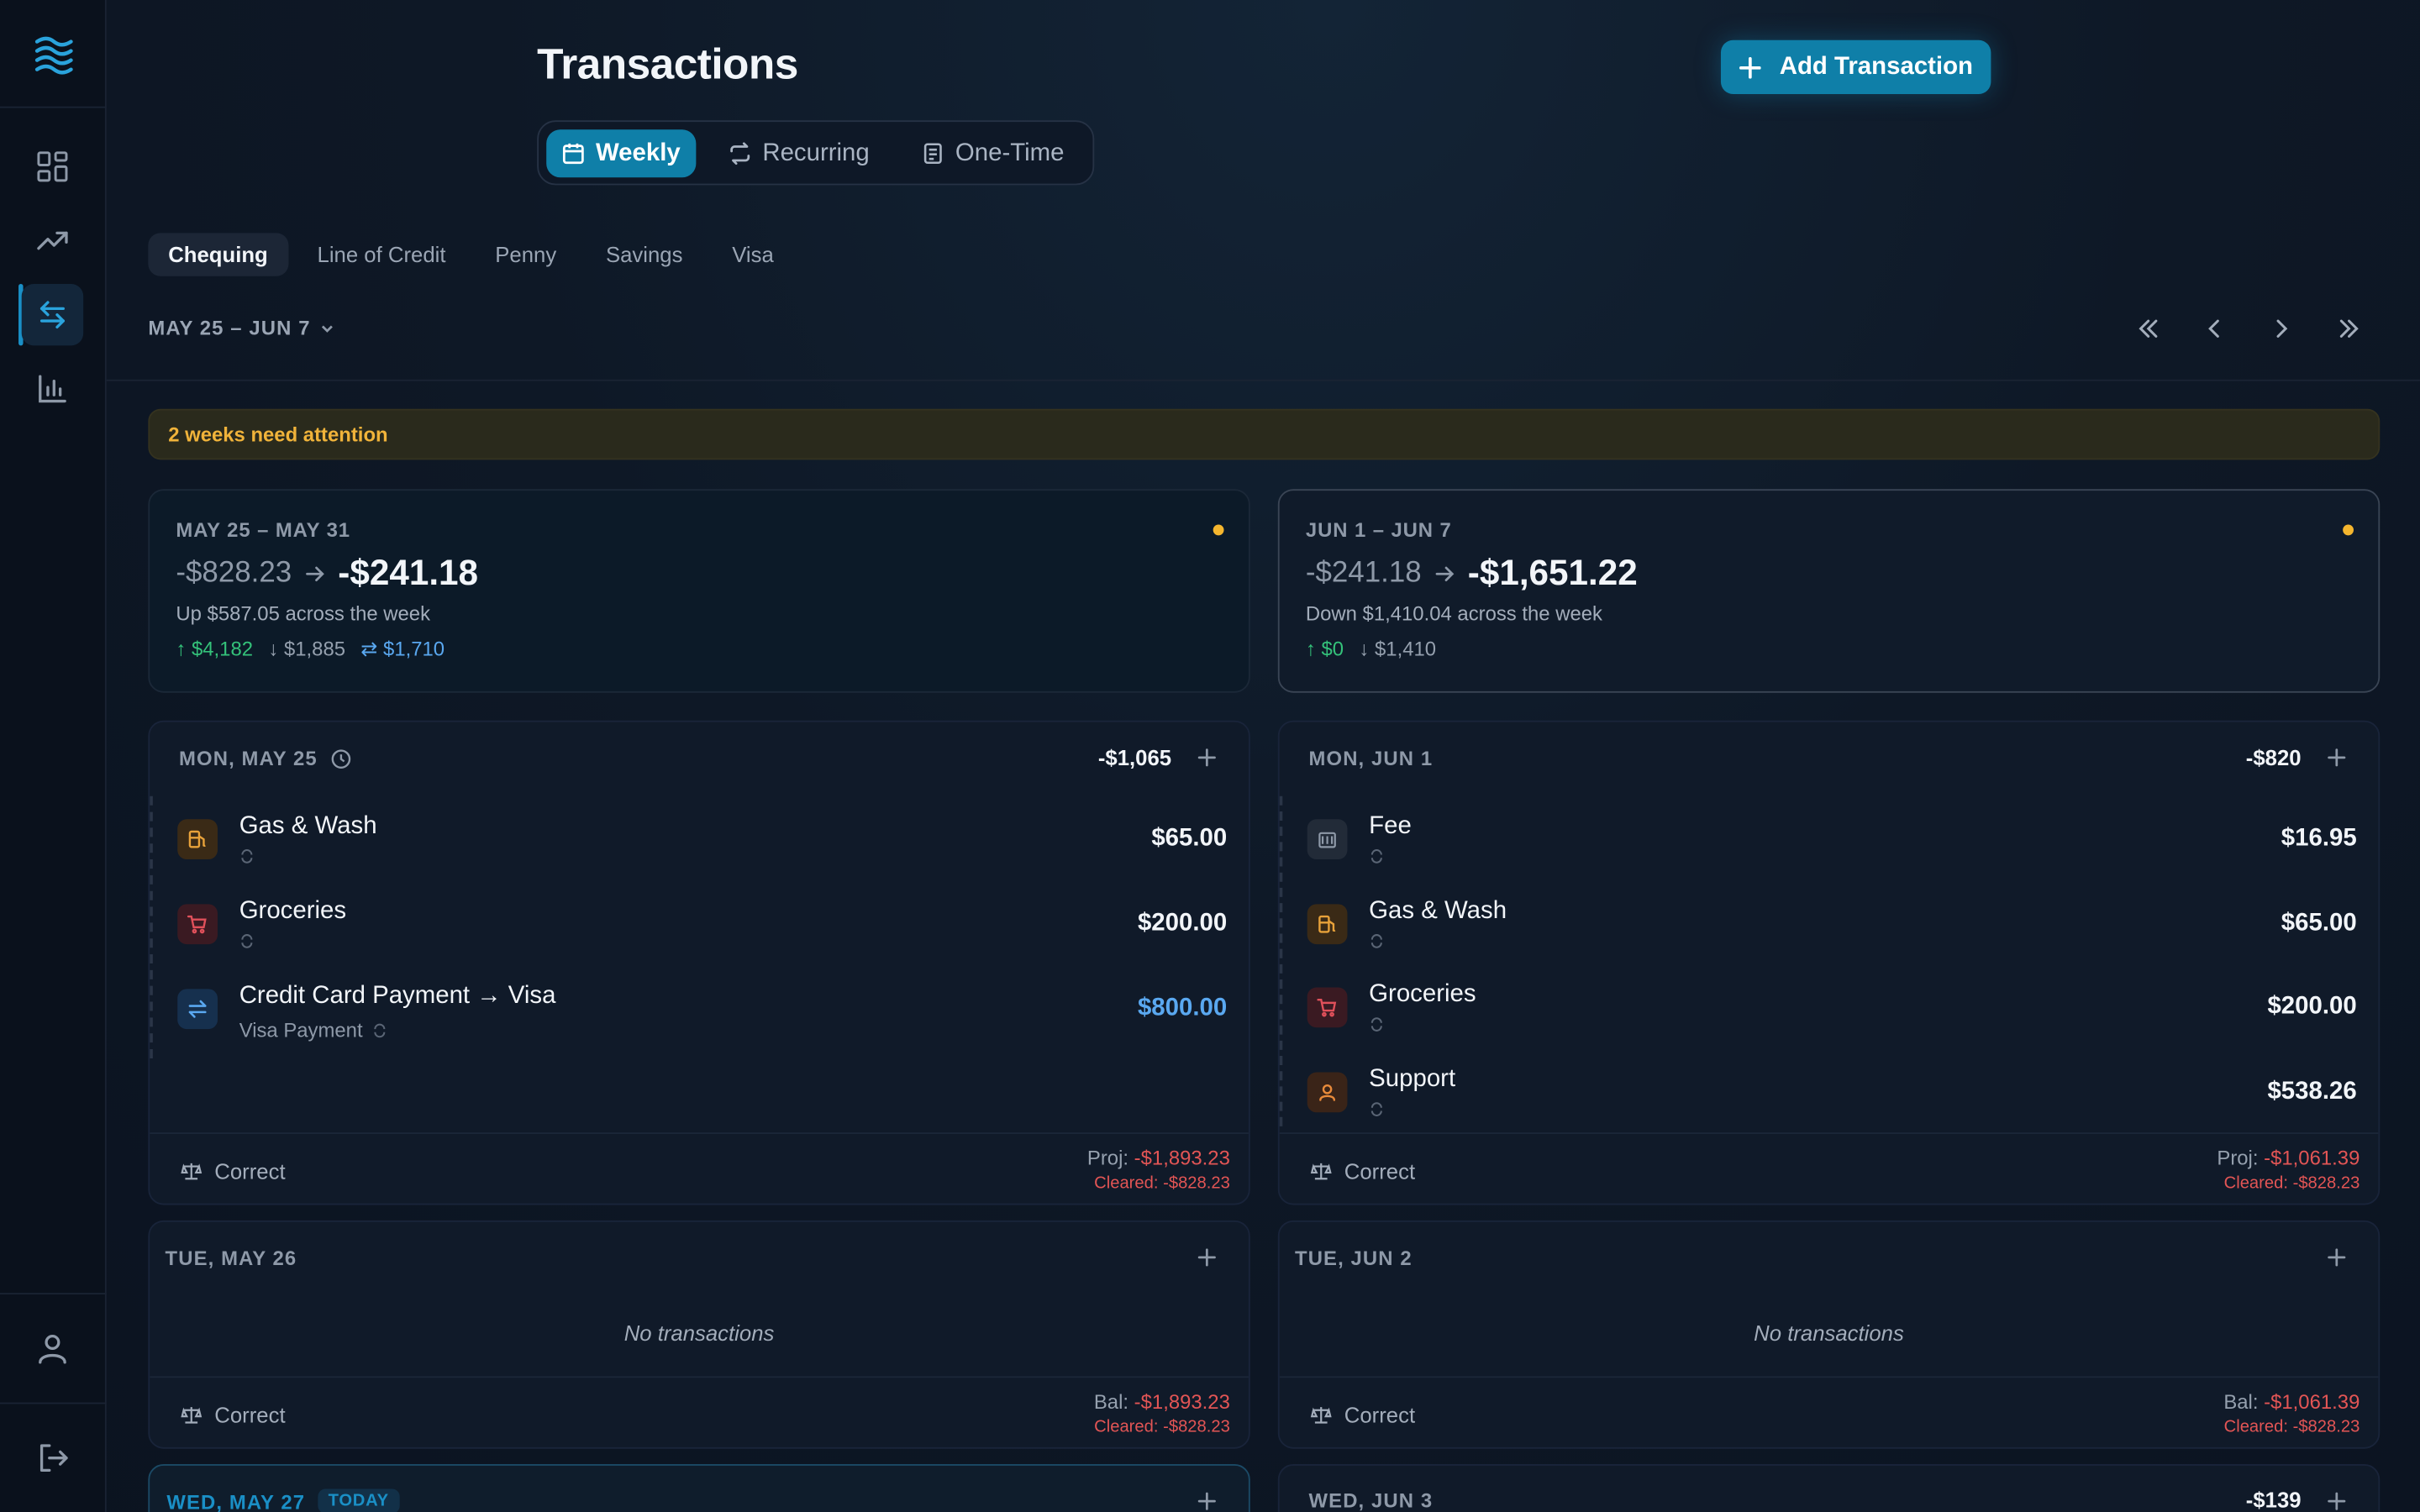  What do you see at coordinates (2148, 328) in the screenshot?
I see `first-page-button` at bounding box center [2148, 328].